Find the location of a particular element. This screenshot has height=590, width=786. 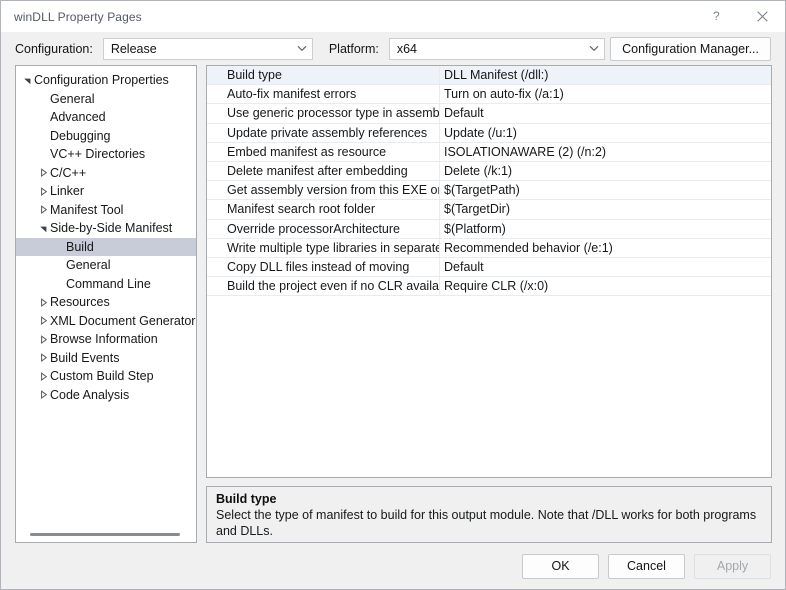

tree-item-side-by-side-manifest: Side-by-Side Manifest is located at coordinates (106, 228).